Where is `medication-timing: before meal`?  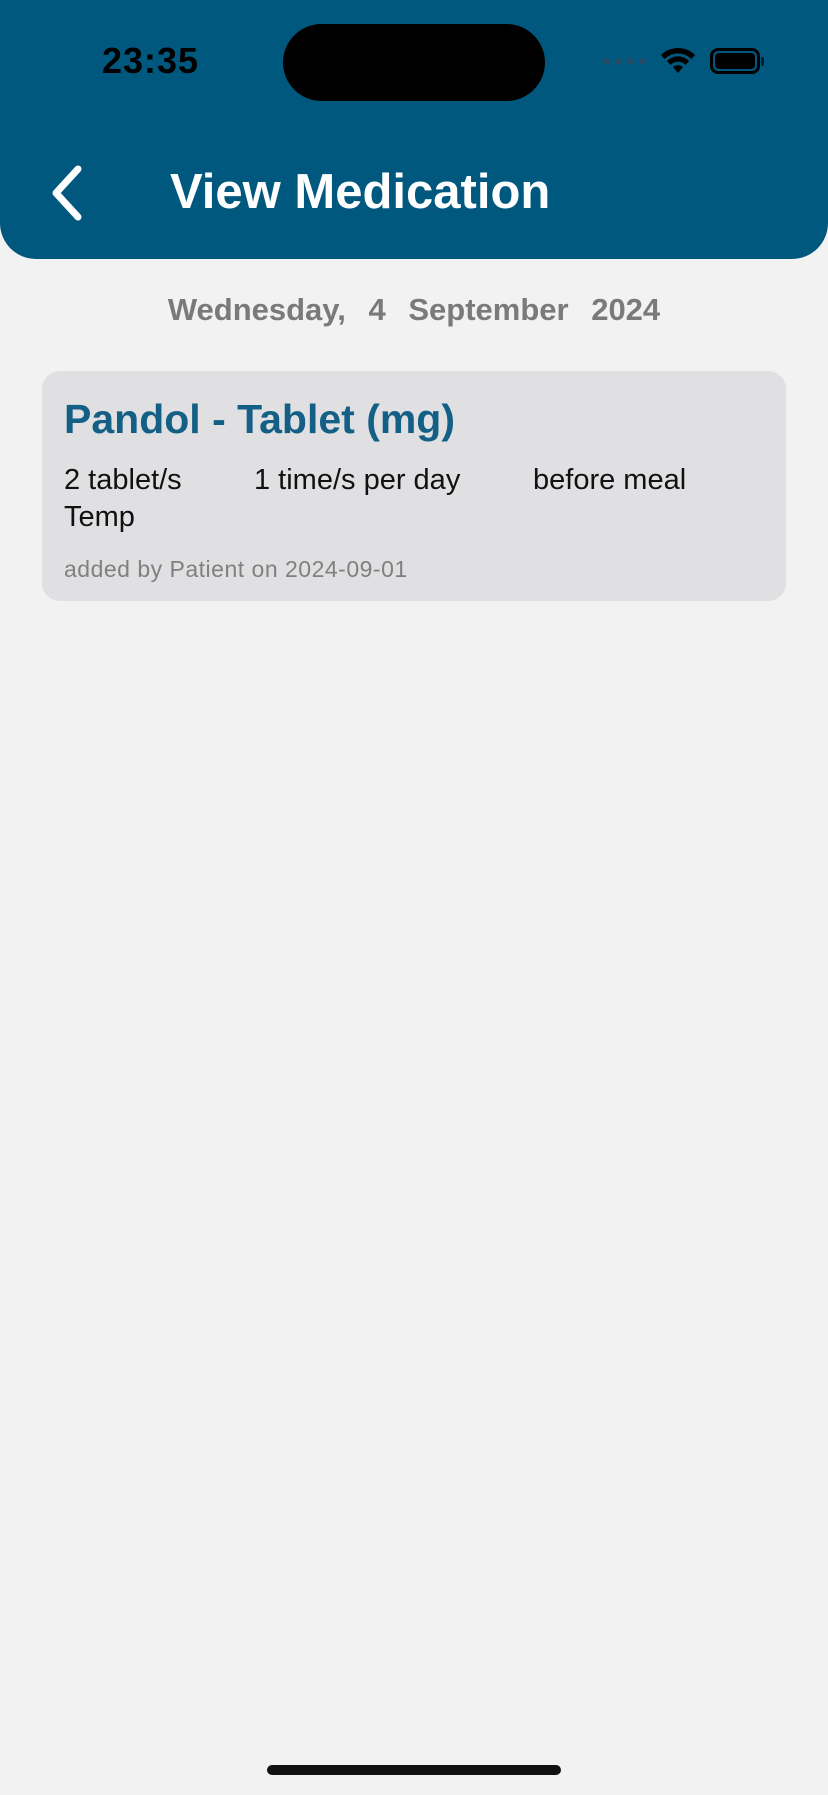
medication-timing: before meal is located at coordinates (610, 480).